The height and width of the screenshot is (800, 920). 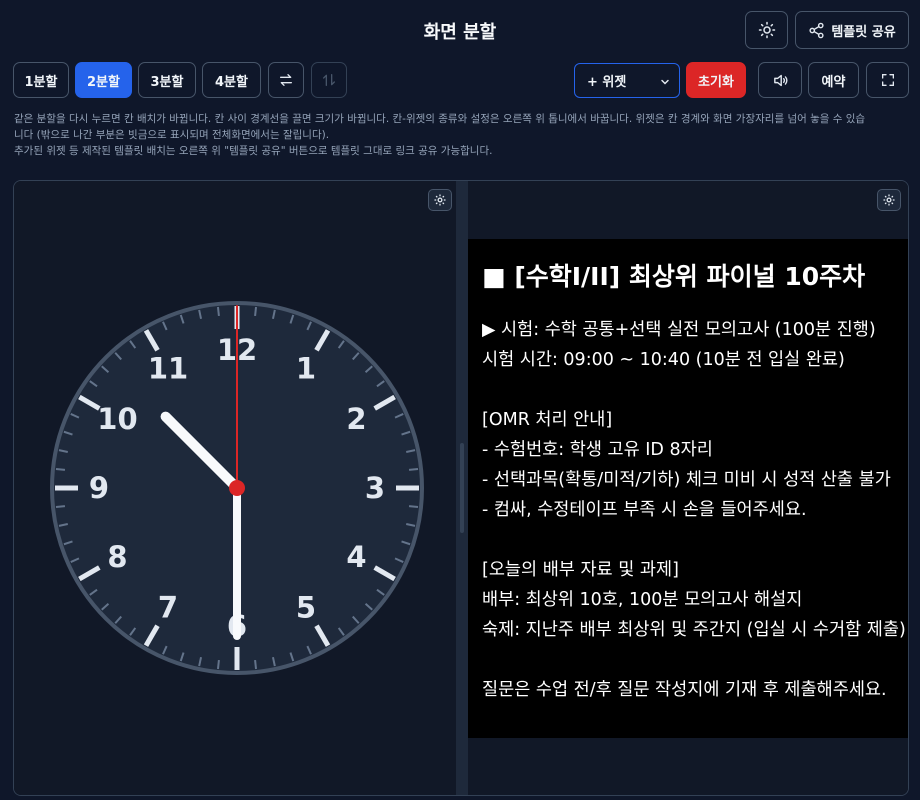 I want to click on reset-label: 초기화, so click(x=716, y=82).